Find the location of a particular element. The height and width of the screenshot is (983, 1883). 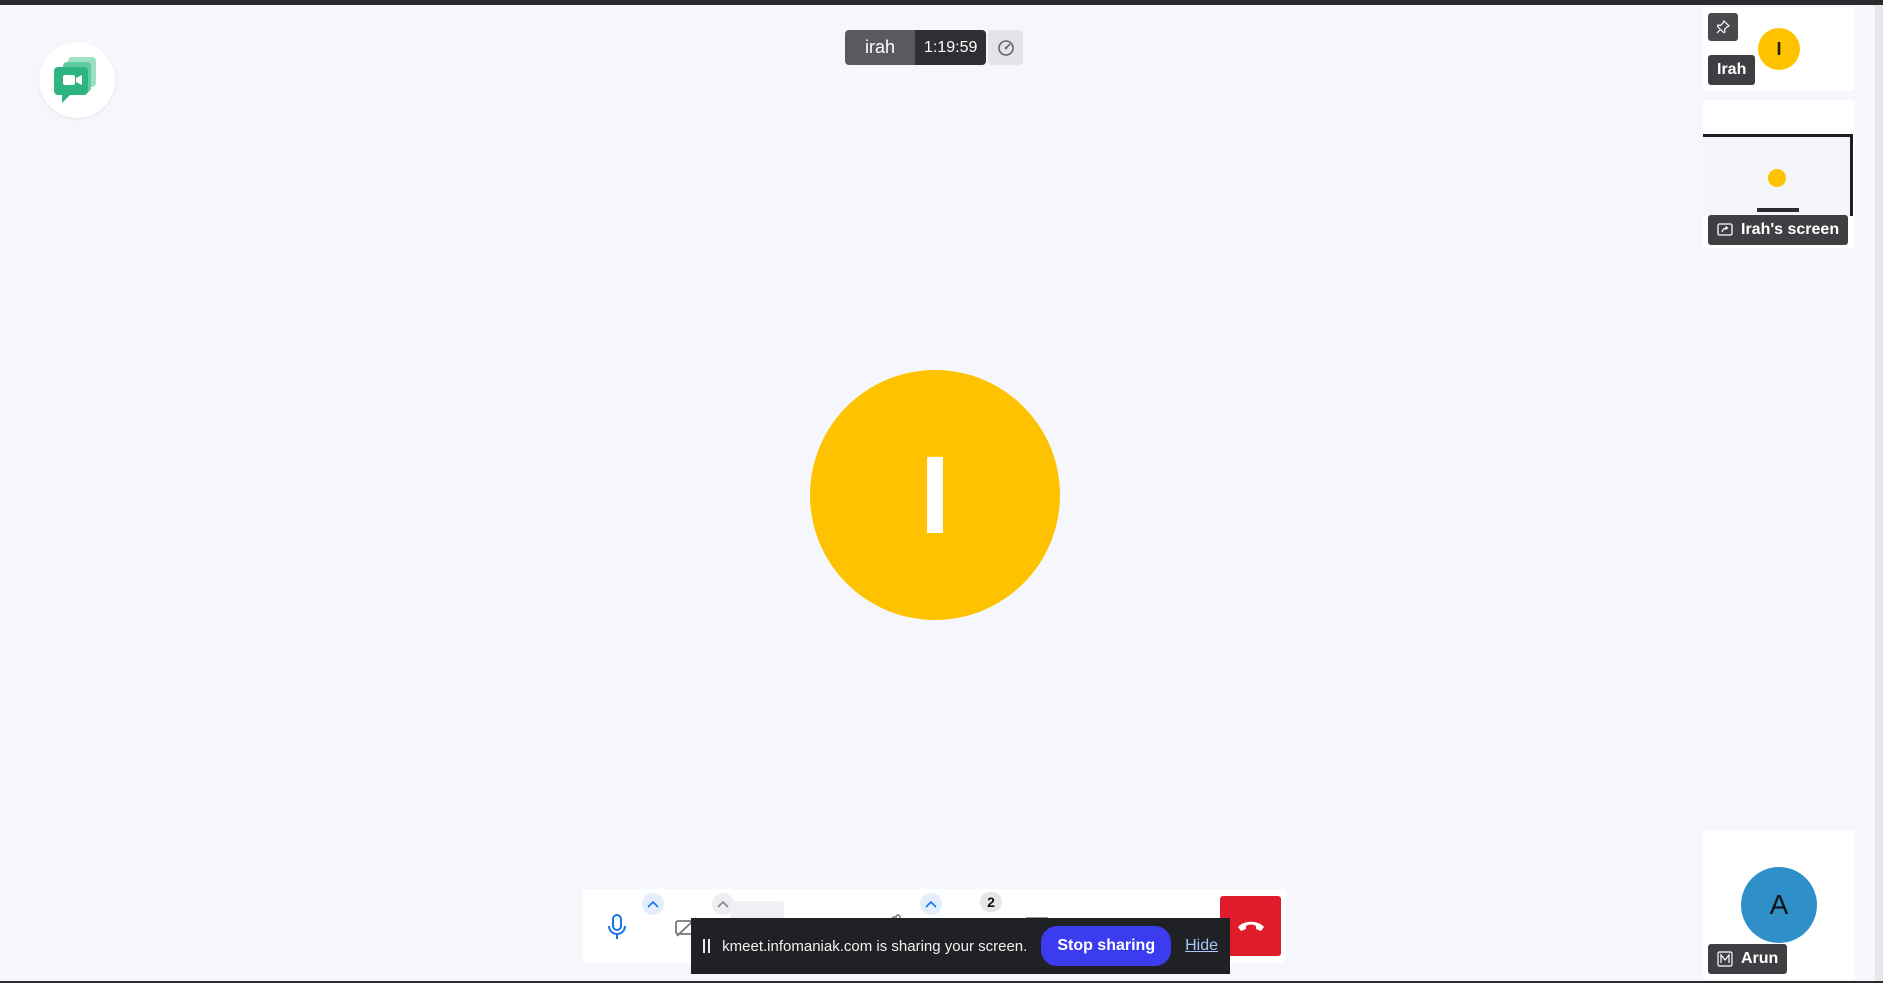

participant-tile-irah-screen: Irah's screen is located at coordinates (1779, 174).